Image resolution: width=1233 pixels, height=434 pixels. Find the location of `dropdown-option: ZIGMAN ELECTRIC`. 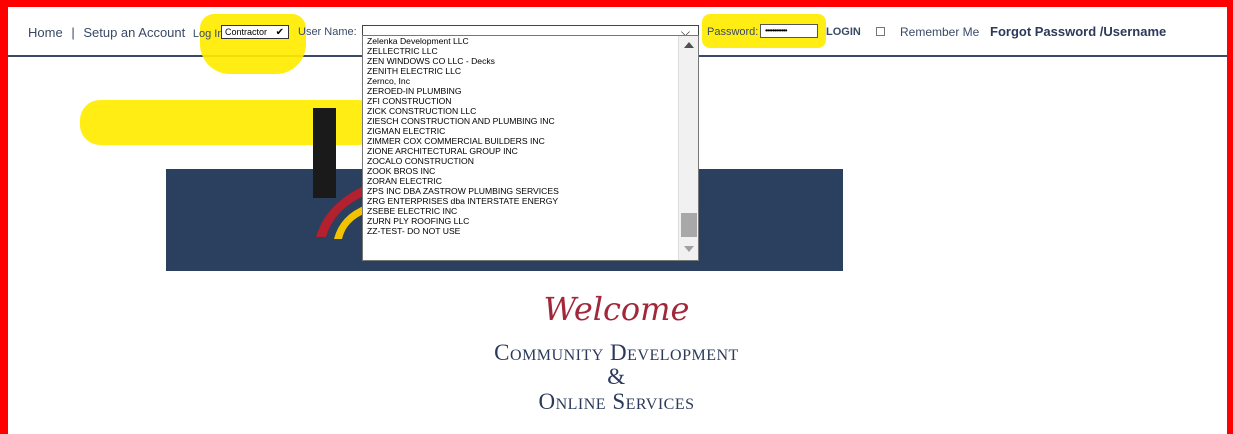

dropdown-option: ZIGMAN ELECTRIC is located at coordinates (520, 131).